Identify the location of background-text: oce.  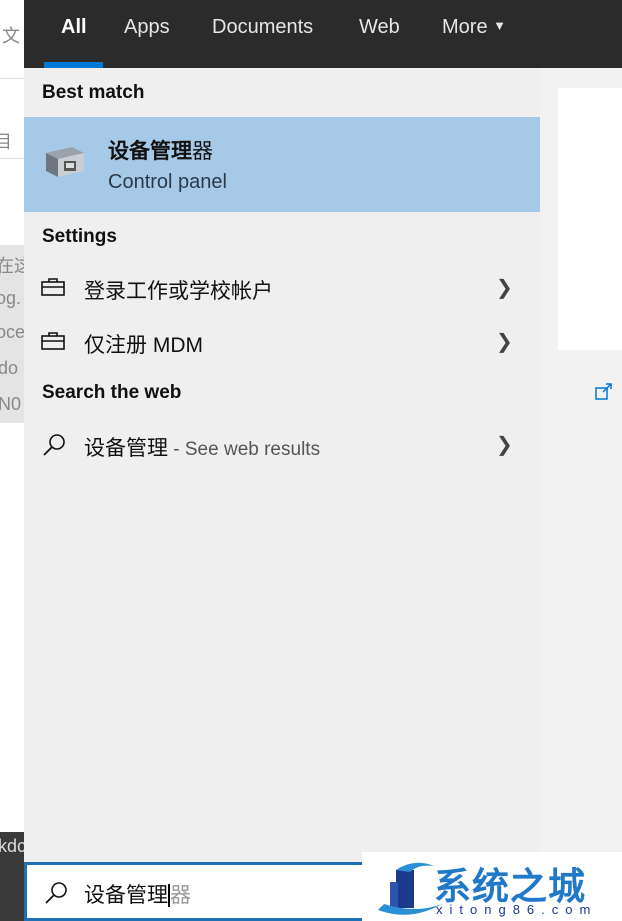
(12, 332).